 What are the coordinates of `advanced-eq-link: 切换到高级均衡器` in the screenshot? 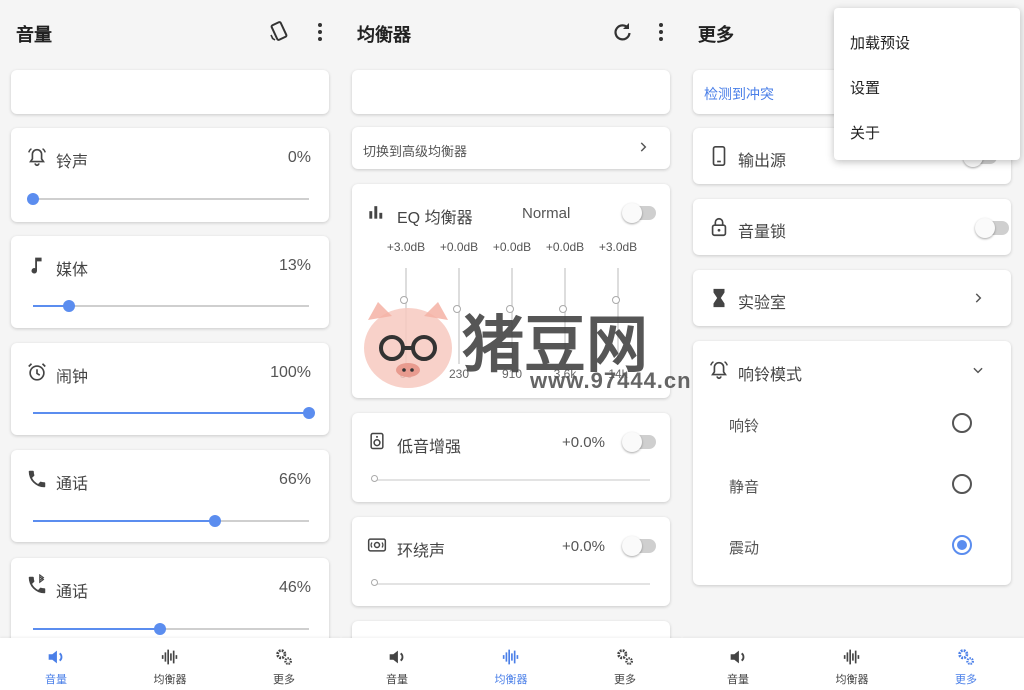 It's located at (511, 148).